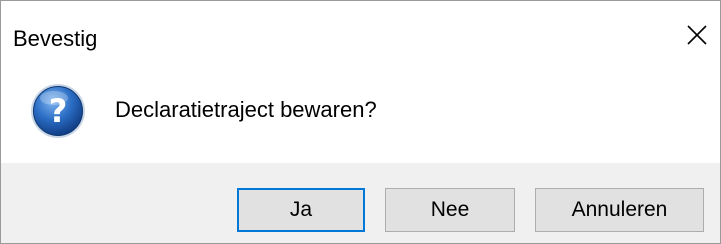 This screenshot has height=244, width=721. I want to click on dialog-message: Declaratietraject bewaren?, so click(246, 109).